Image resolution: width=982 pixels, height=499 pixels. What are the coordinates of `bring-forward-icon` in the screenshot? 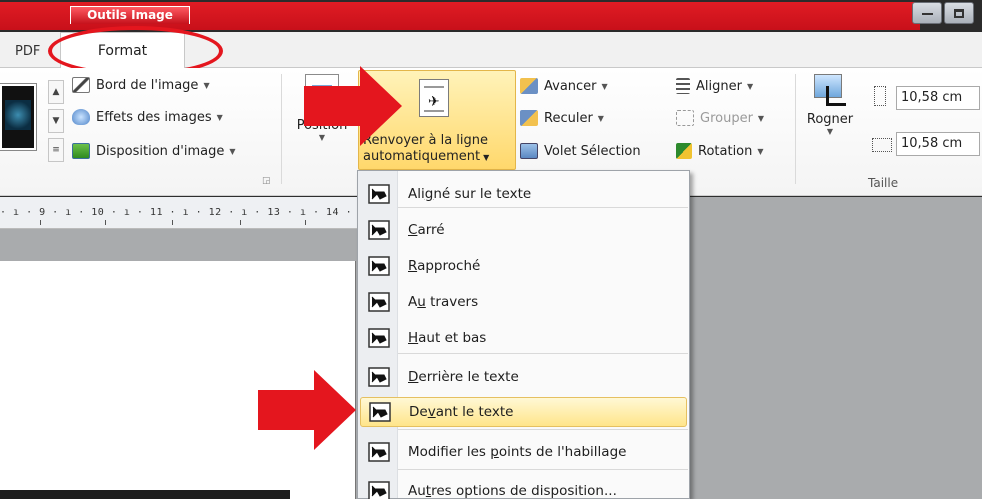 It's located at (529, 86).